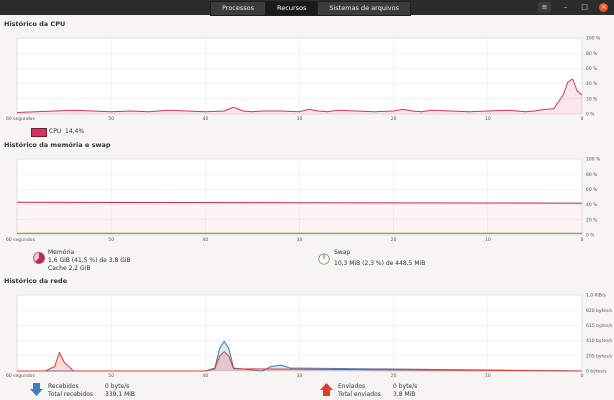 This screenshot has height=400, width=614. Describe the element at coordinates (89, 260) in the screenshot. I see `memory-usage: 1,6 GiB (41,5 %) de 3,8 GiB` at that location.